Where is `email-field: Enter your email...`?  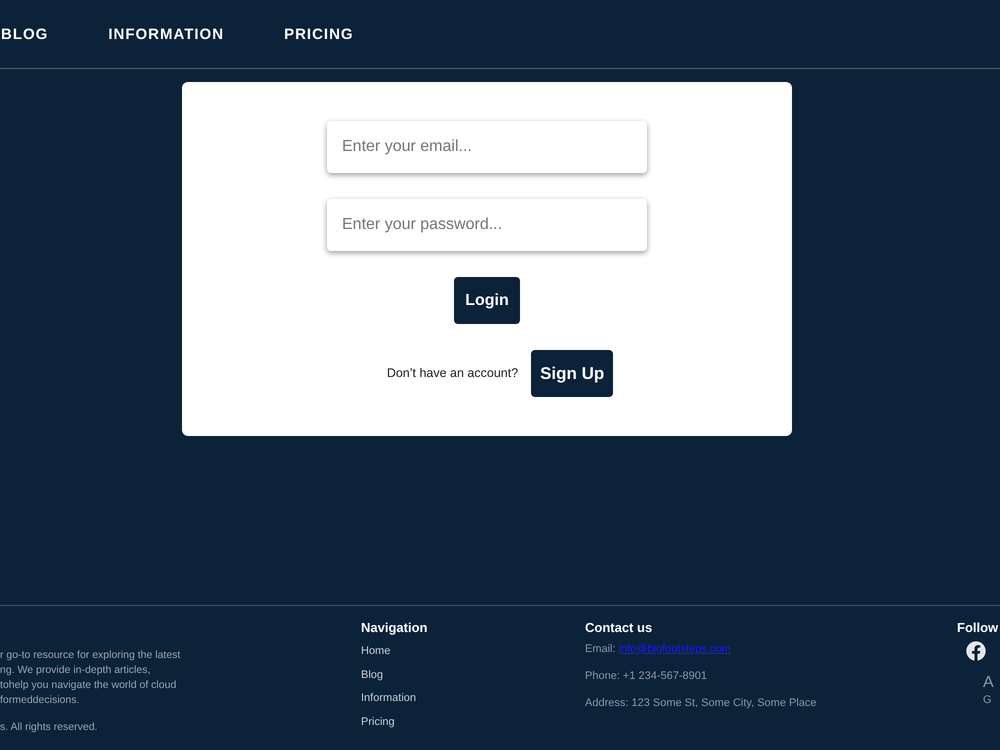 email-field: Enter your email... is located at coordinates (487, 147).